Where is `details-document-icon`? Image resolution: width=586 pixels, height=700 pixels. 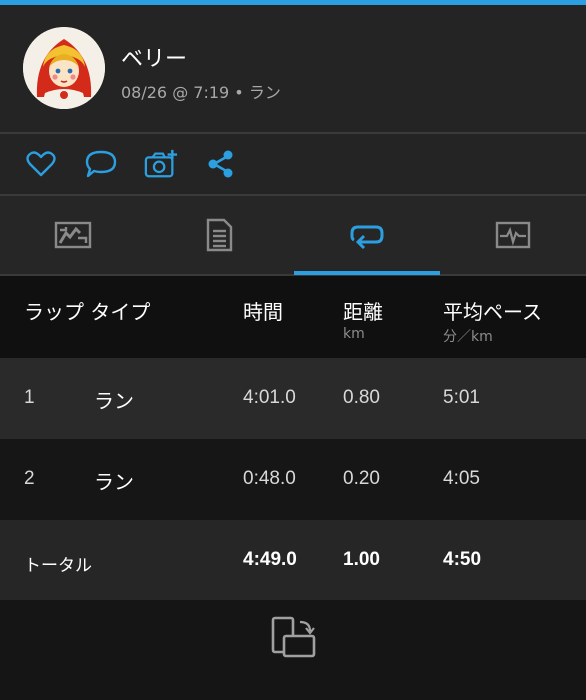 details-document-icon is located at coordinates (219, 235).